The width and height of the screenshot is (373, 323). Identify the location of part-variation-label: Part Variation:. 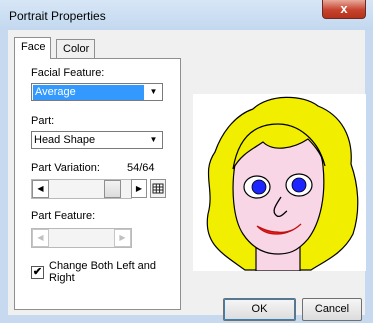
(65, 168).